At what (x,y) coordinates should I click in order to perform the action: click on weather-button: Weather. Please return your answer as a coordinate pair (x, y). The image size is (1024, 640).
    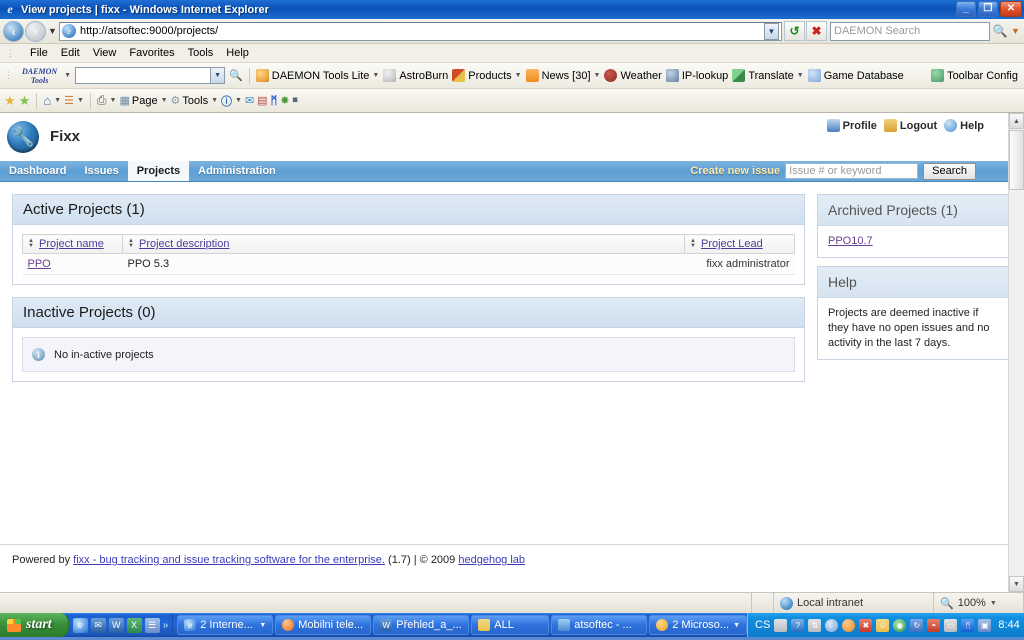
    Looking at the image, I should click on (633, 75).